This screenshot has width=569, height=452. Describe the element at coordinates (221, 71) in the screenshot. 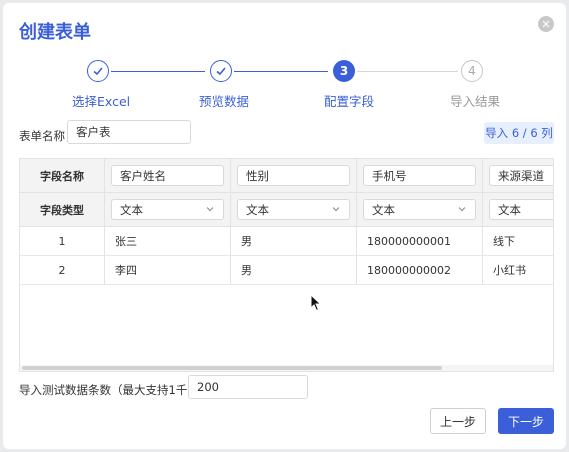

I see `step-2-check-icon` at that location.